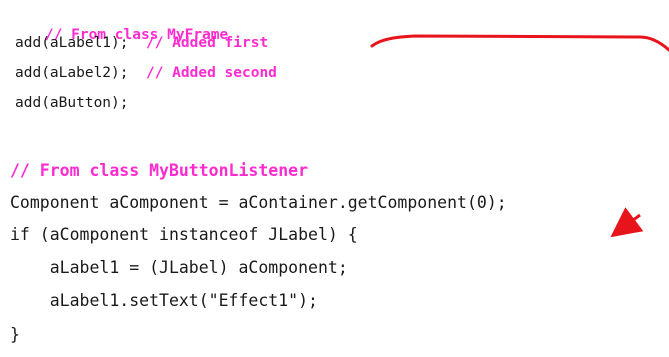  I want to click on code-line-cast: aLabel1 = (JLabel) aComponent;, so click(179, 268).